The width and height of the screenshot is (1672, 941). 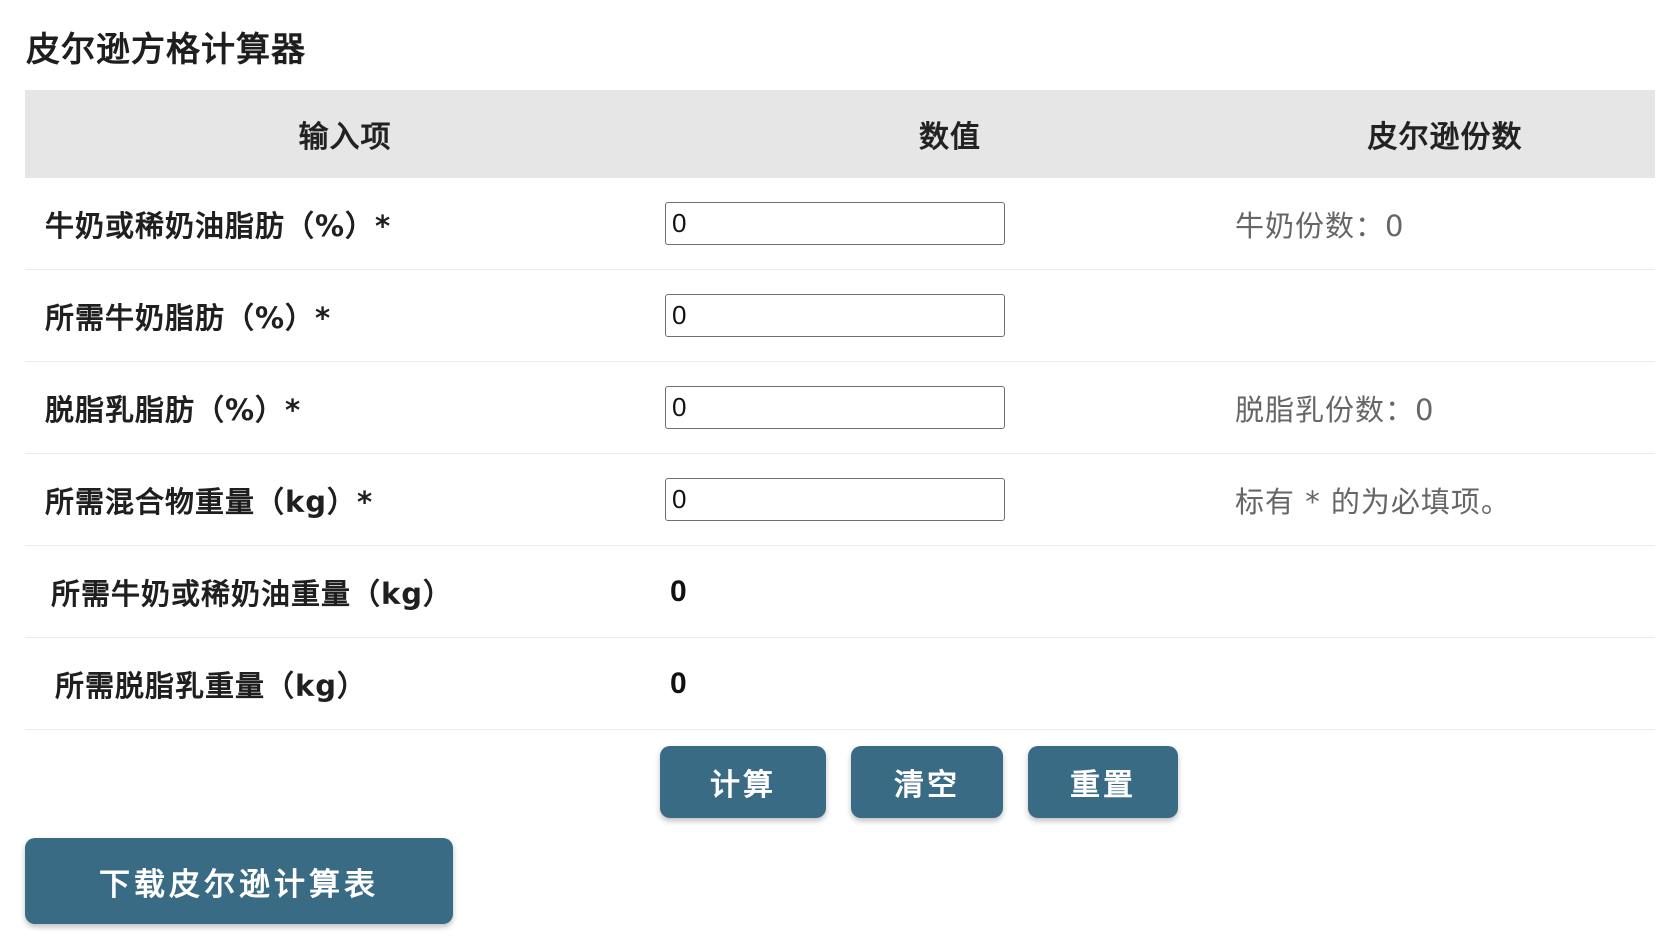 I want to click on milk-weight-result-value: 0, so click(x=678, y=591).